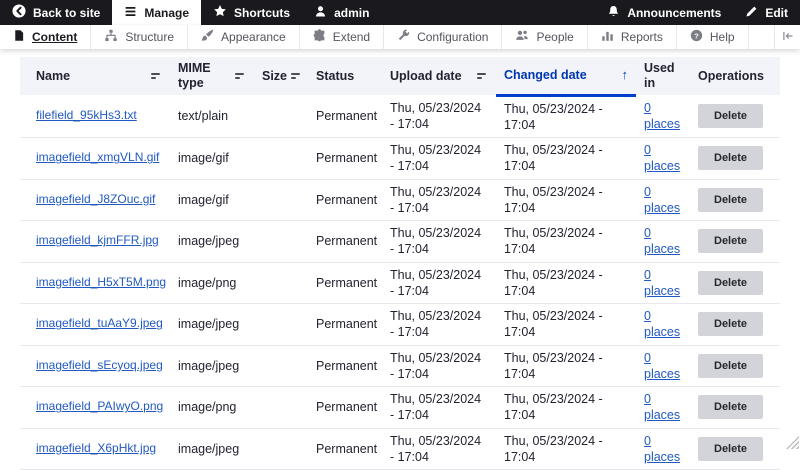  Describe the element at coordinates (792, 442) in the screenshot. I see `resize-handle` at that location.